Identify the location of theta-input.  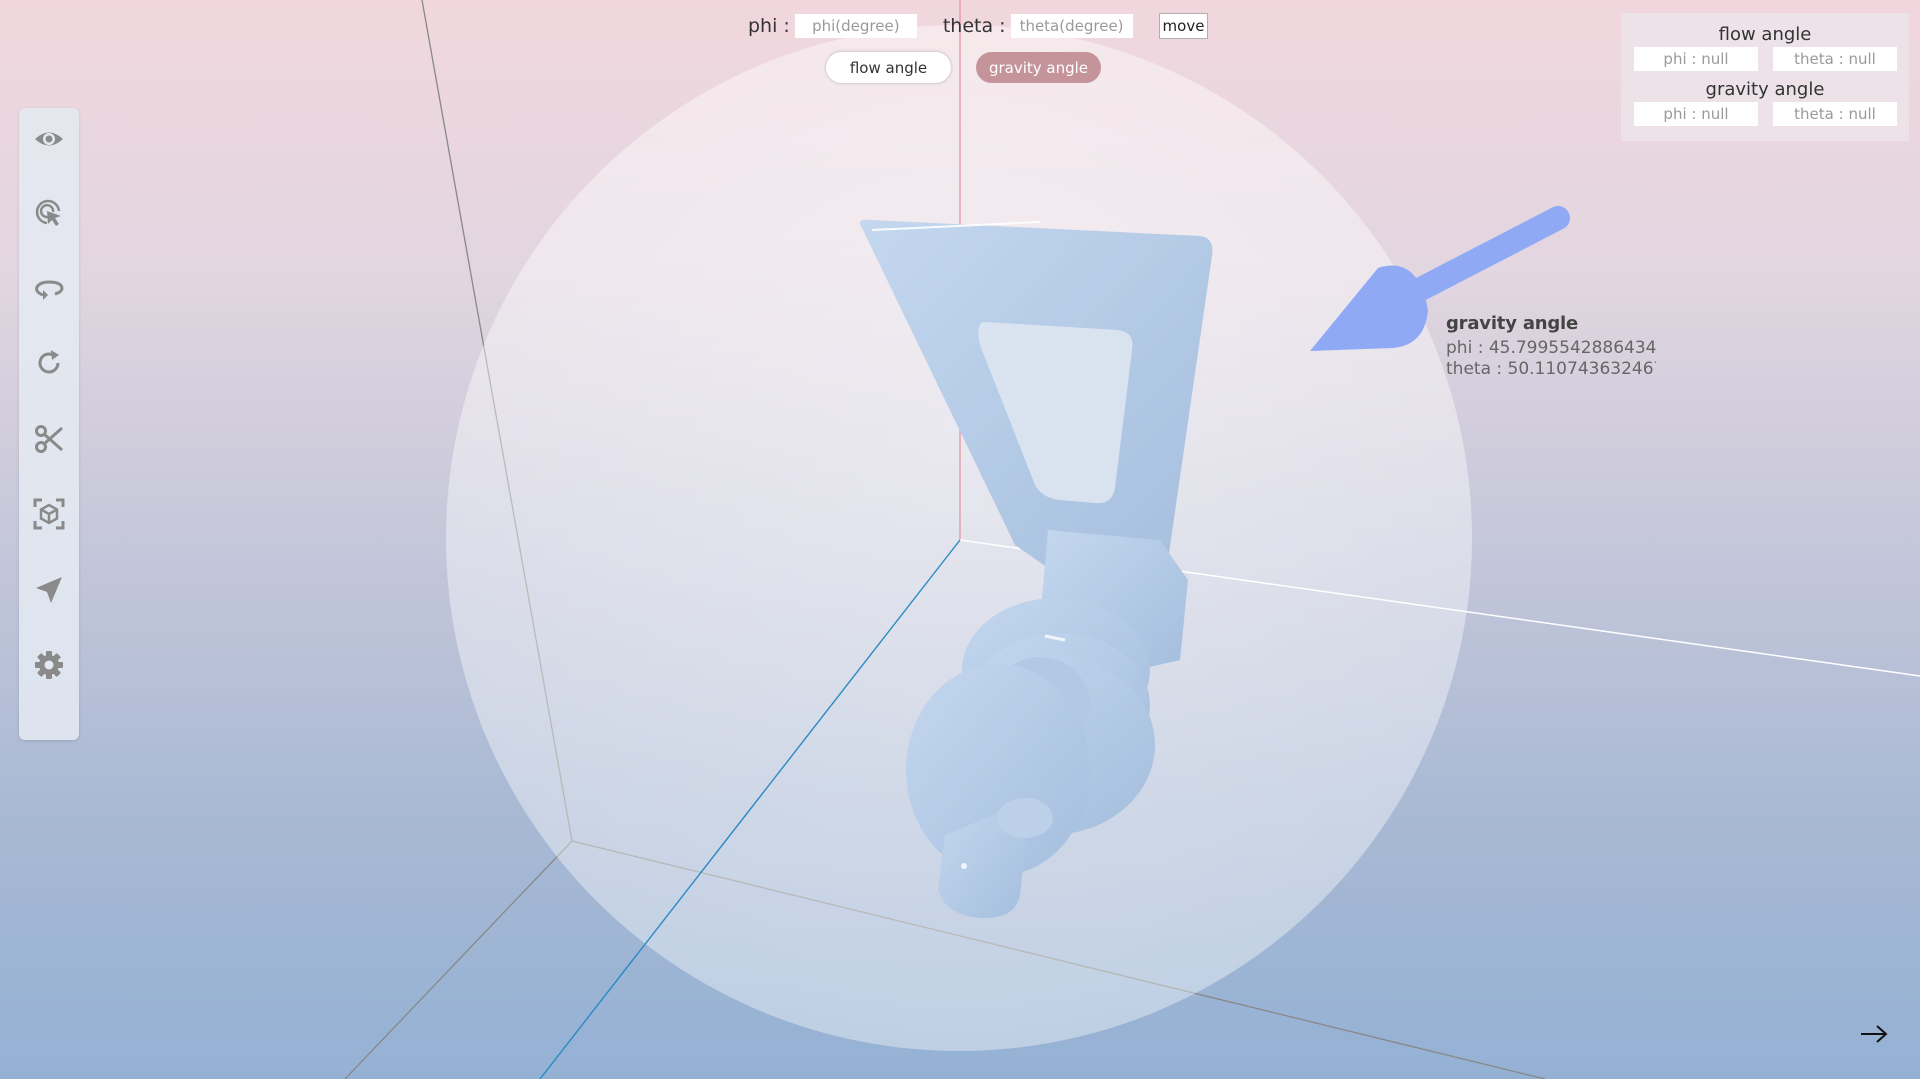
(1071, 26).